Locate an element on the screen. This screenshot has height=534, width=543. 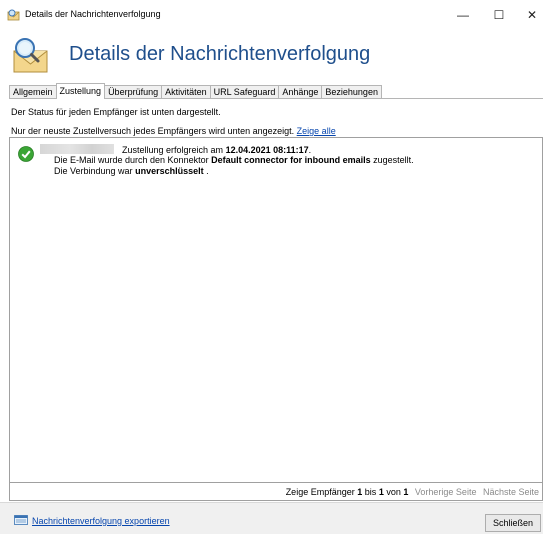
title-bar: Details der Nachrichtenverfolgung — ☐ ✕ is located at coordinates (271, 15).